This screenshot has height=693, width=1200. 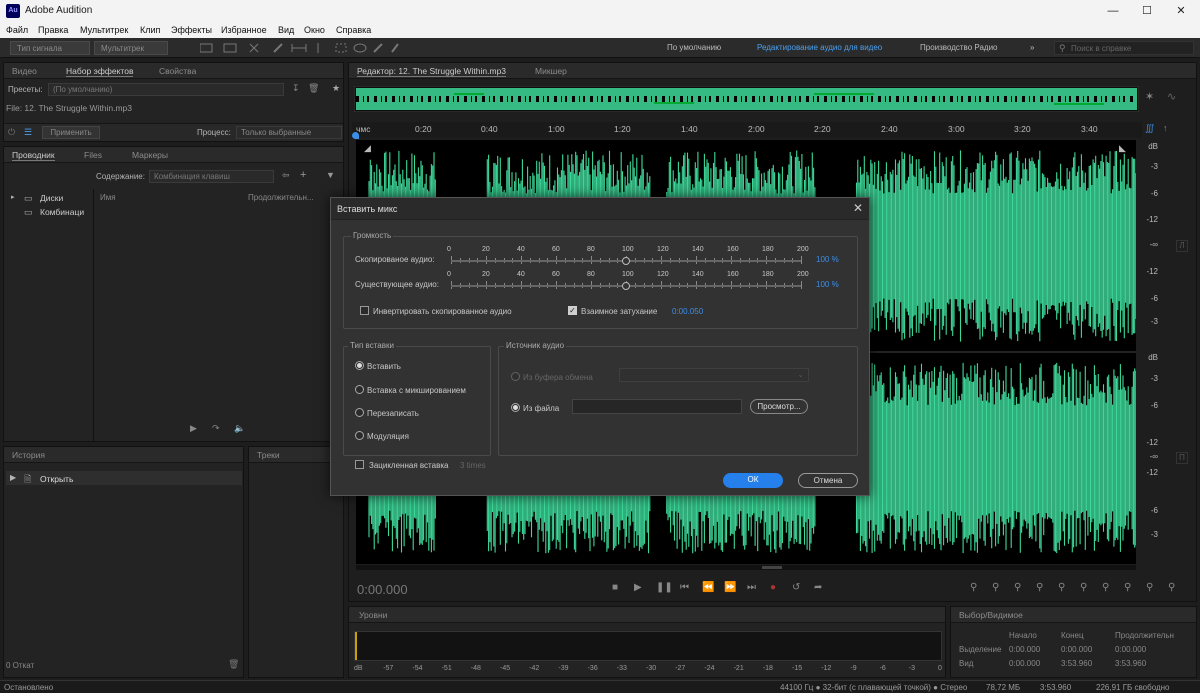 I want to click on go-to-end-icon: ⏭, so click(x=751, y=587).